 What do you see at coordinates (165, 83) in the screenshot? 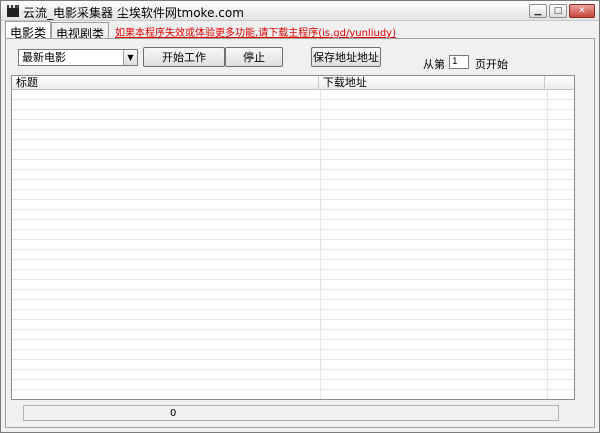
I see `column-title: 标题` at bounding box center [165, 83].